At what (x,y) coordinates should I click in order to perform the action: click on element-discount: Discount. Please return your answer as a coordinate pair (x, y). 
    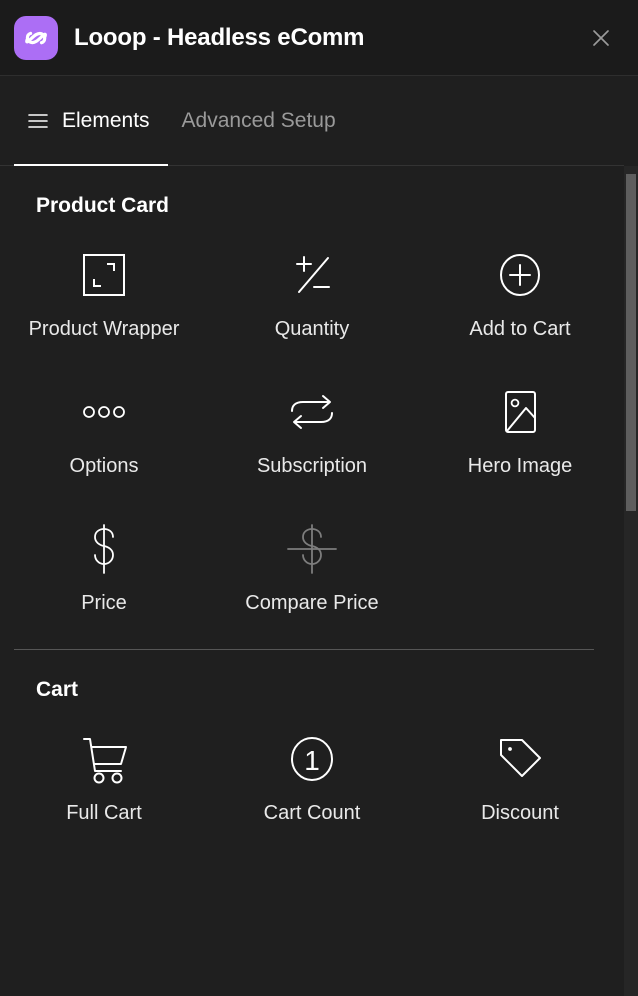
    Looking at the image, I should click on (520, 770).